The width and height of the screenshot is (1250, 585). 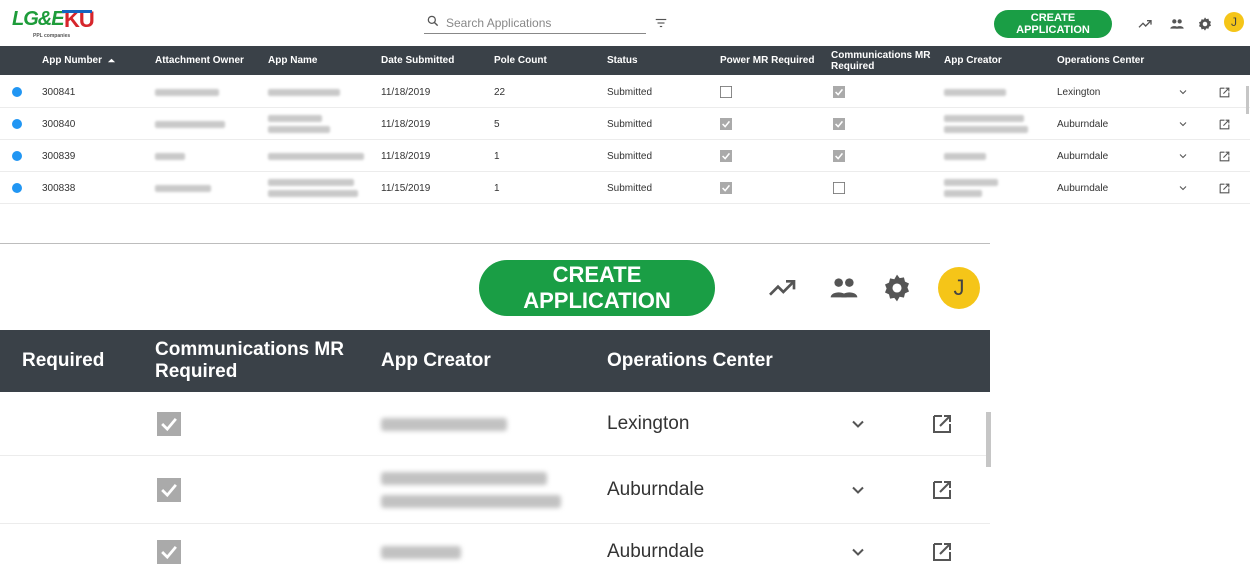 I want to click on company-logo: LG&E KU PPL companies, so click(x=62, y=23).